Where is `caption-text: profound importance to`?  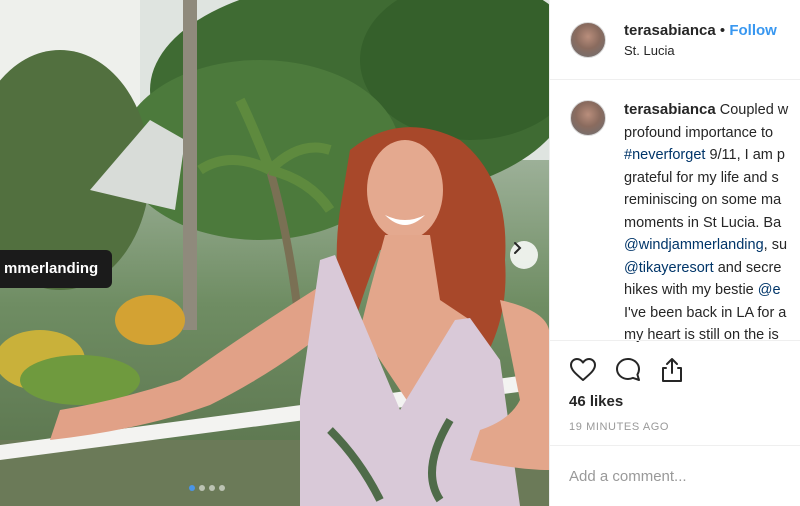
caption-text: profound importance to is located at coordinates (699, 132).